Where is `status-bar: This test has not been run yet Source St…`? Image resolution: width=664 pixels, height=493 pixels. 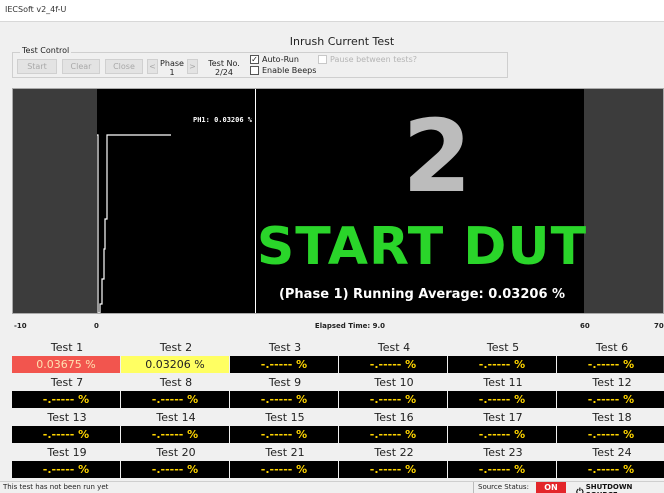 status-bar: This test has not been run yet Source St… is located at coordinates (332, 487).